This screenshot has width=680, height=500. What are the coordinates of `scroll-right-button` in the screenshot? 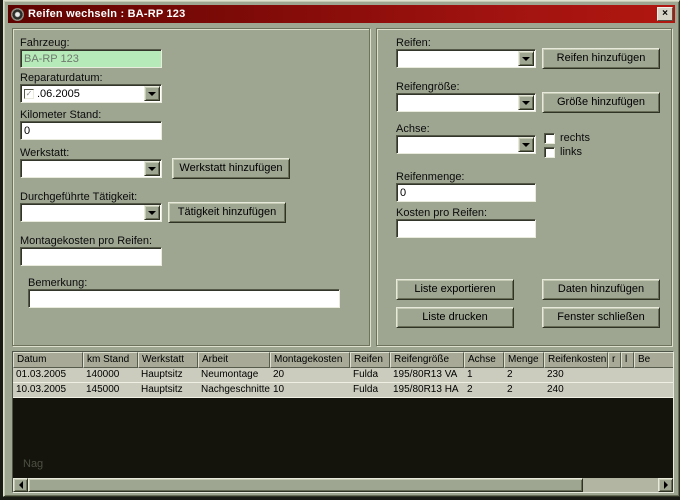 It's located at (665, 485).